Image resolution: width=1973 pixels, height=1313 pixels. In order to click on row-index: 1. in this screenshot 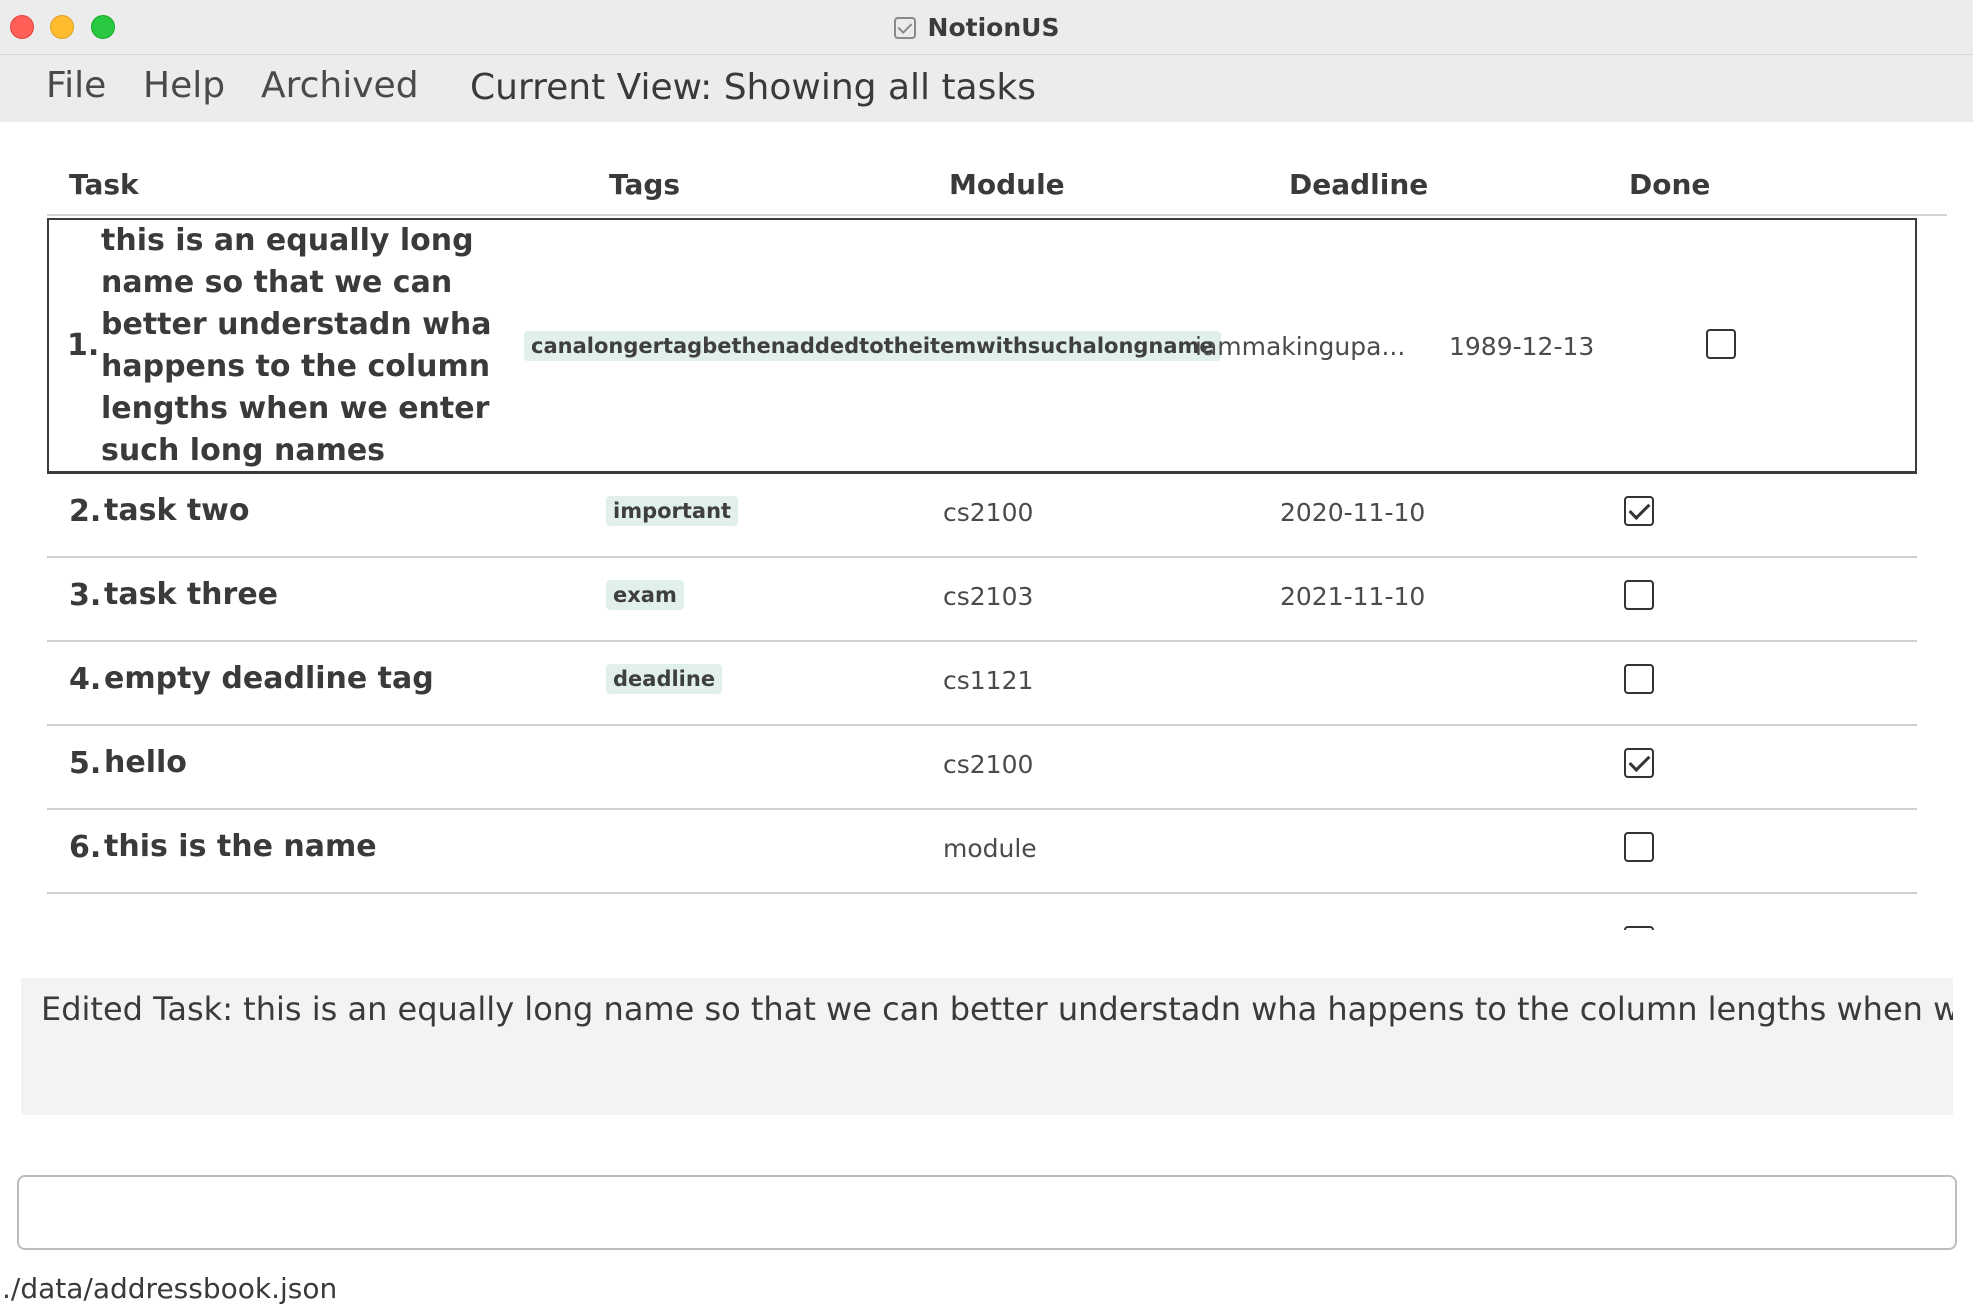, I will do `click(83, 345)`.